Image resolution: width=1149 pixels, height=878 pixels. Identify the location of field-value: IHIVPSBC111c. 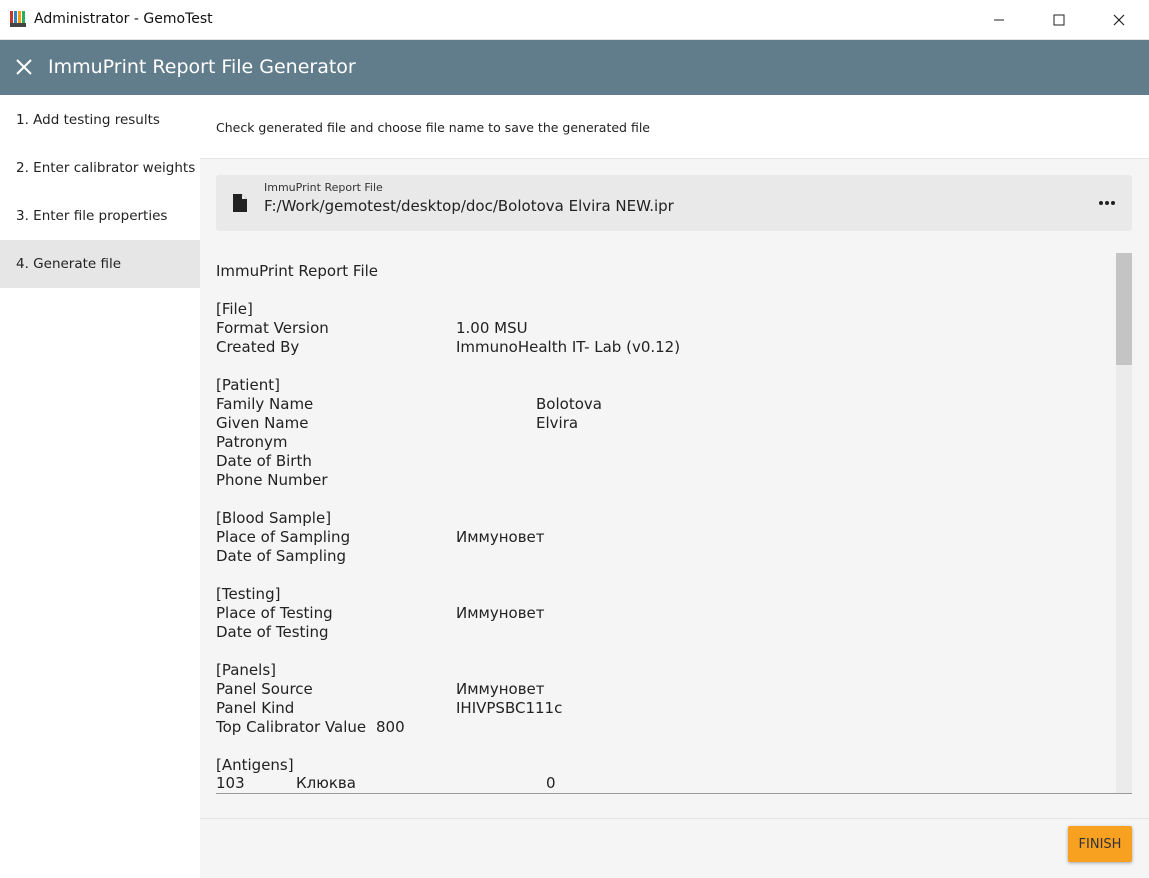
(509, 708).